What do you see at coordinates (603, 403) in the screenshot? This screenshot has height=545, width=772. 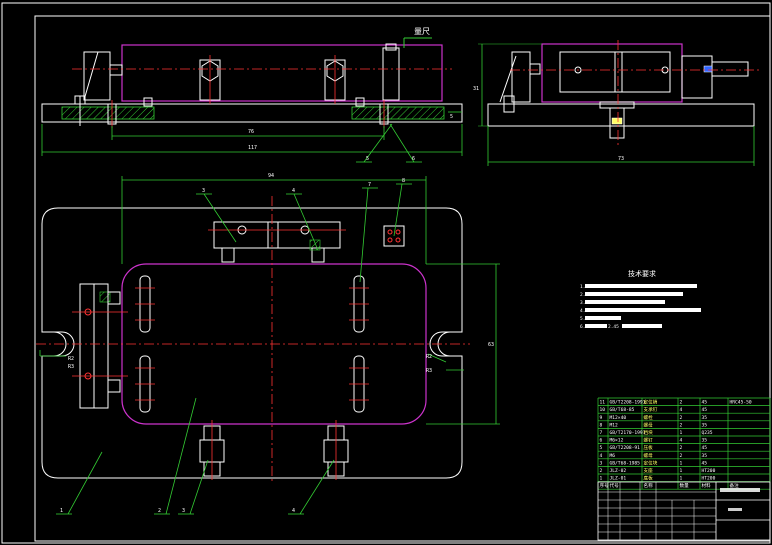 I see `bom-cell-no: 11` at bounding box center [603, 403].